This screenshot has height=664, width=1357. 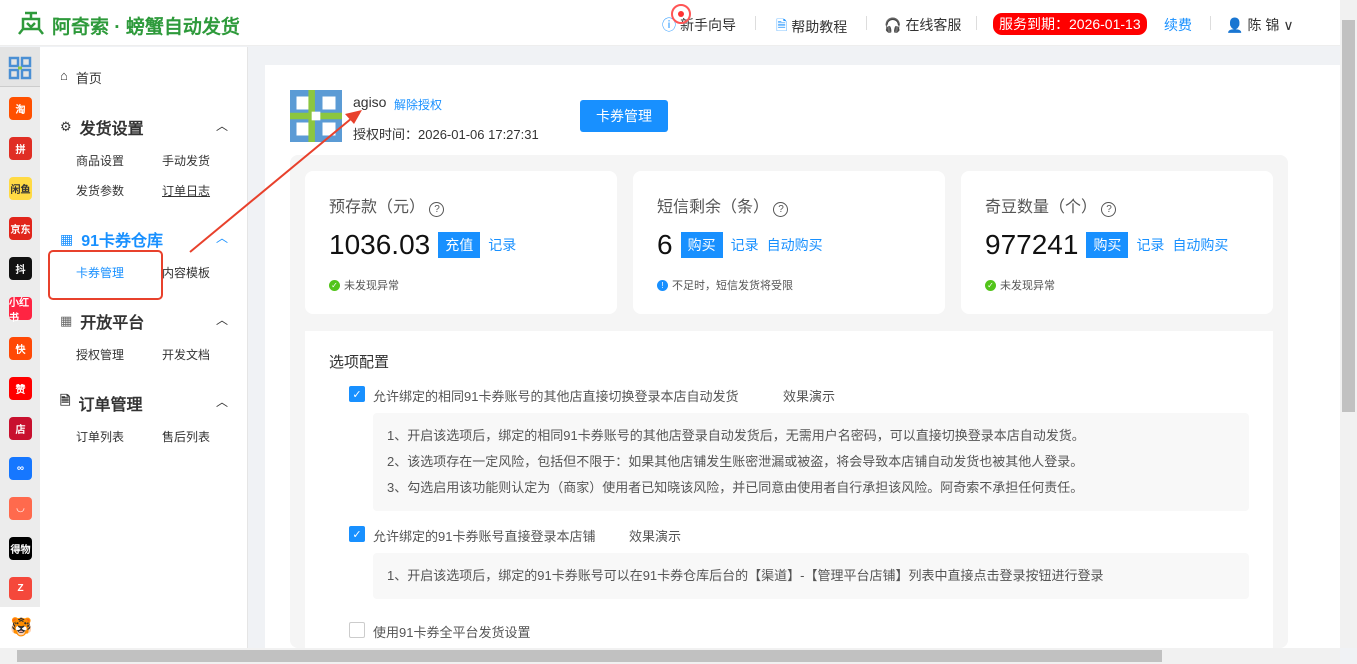 What do you see at coordinates (100, 190) in the screenshot?
I see `nav-item-delivery-params: 发货参数` at bounding box center [100, 190].